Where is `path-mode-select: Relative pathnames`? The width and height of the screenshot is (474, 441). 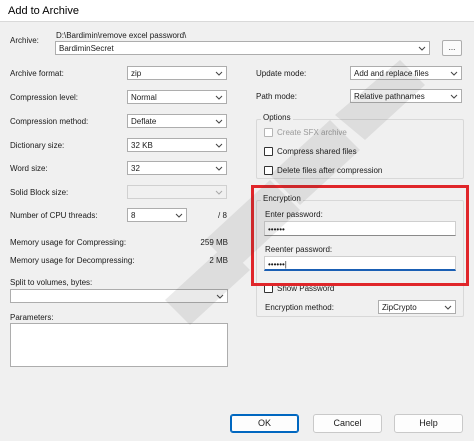
path-mode-select: Relative pathnames is located at coordinates (406, 96).